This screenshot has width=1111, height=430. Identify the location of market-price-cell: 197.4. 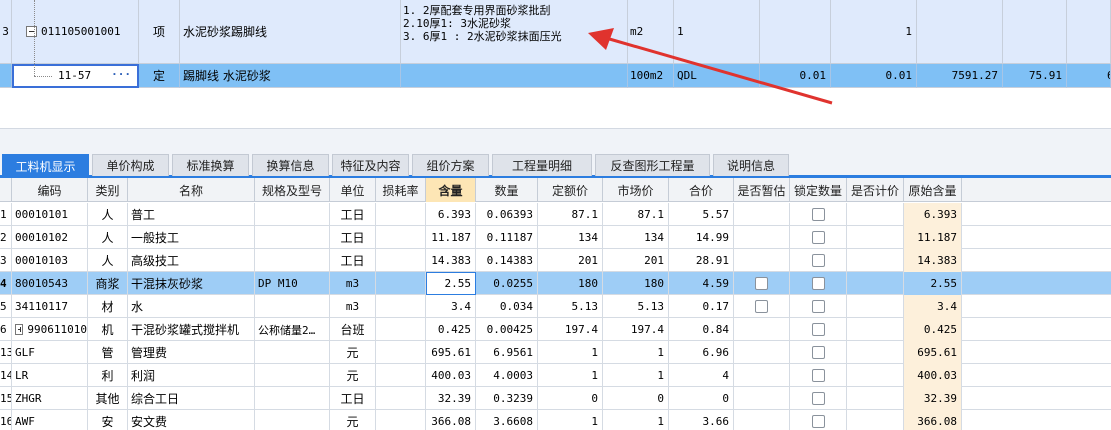
(636, 329).